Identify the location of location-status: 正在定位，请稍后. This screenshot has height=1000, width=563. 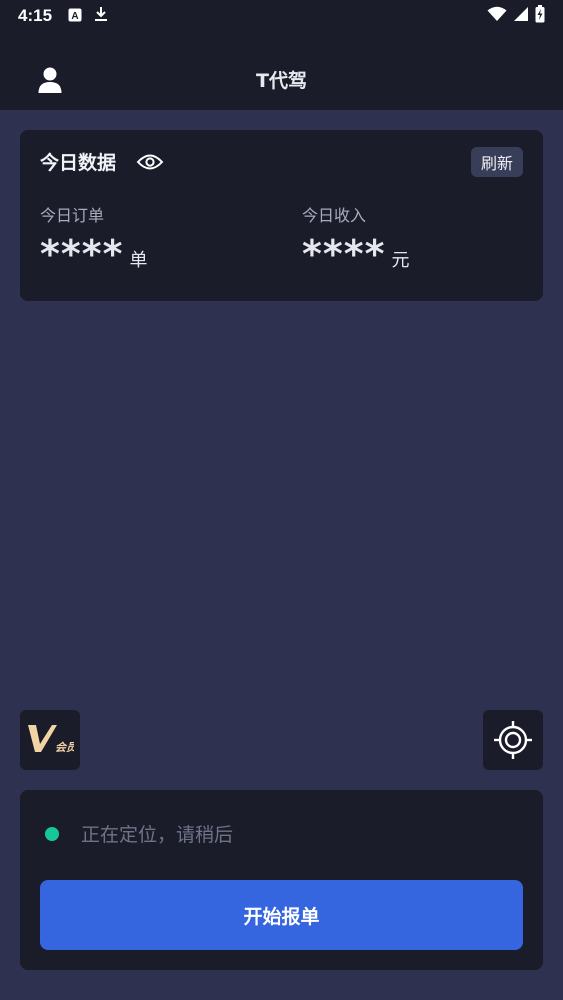
(139, 833).